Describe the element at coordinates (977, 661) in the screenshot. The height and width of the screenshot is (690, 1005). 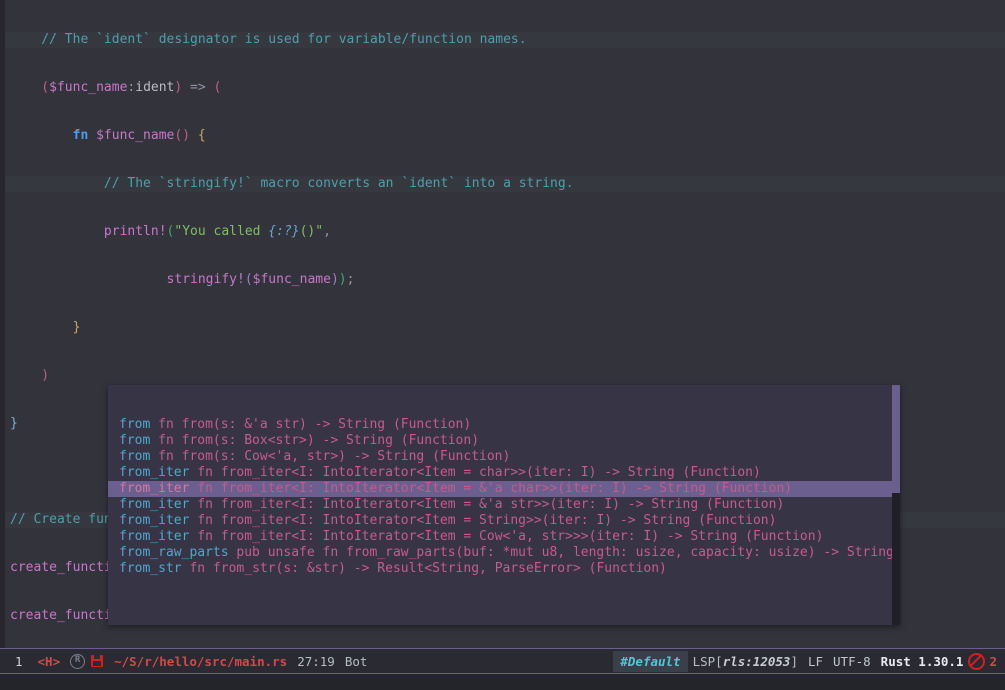
I see `no-entry-icon` at that location.